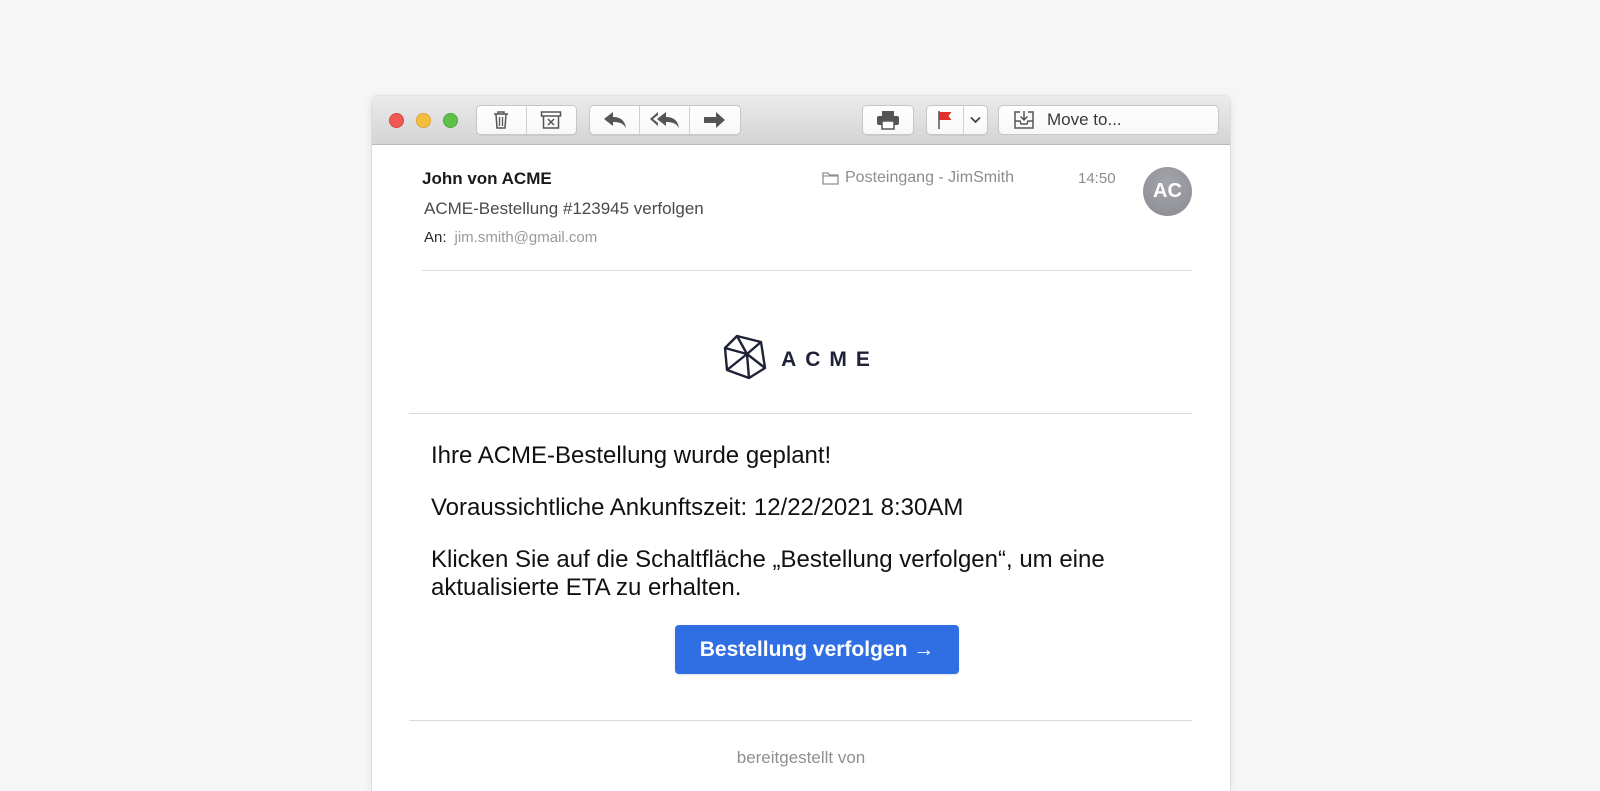  What do you see at coordinates (745, 359) in the screenshot?
I see `acme-cube-icon` at bounding box center [745, 359].